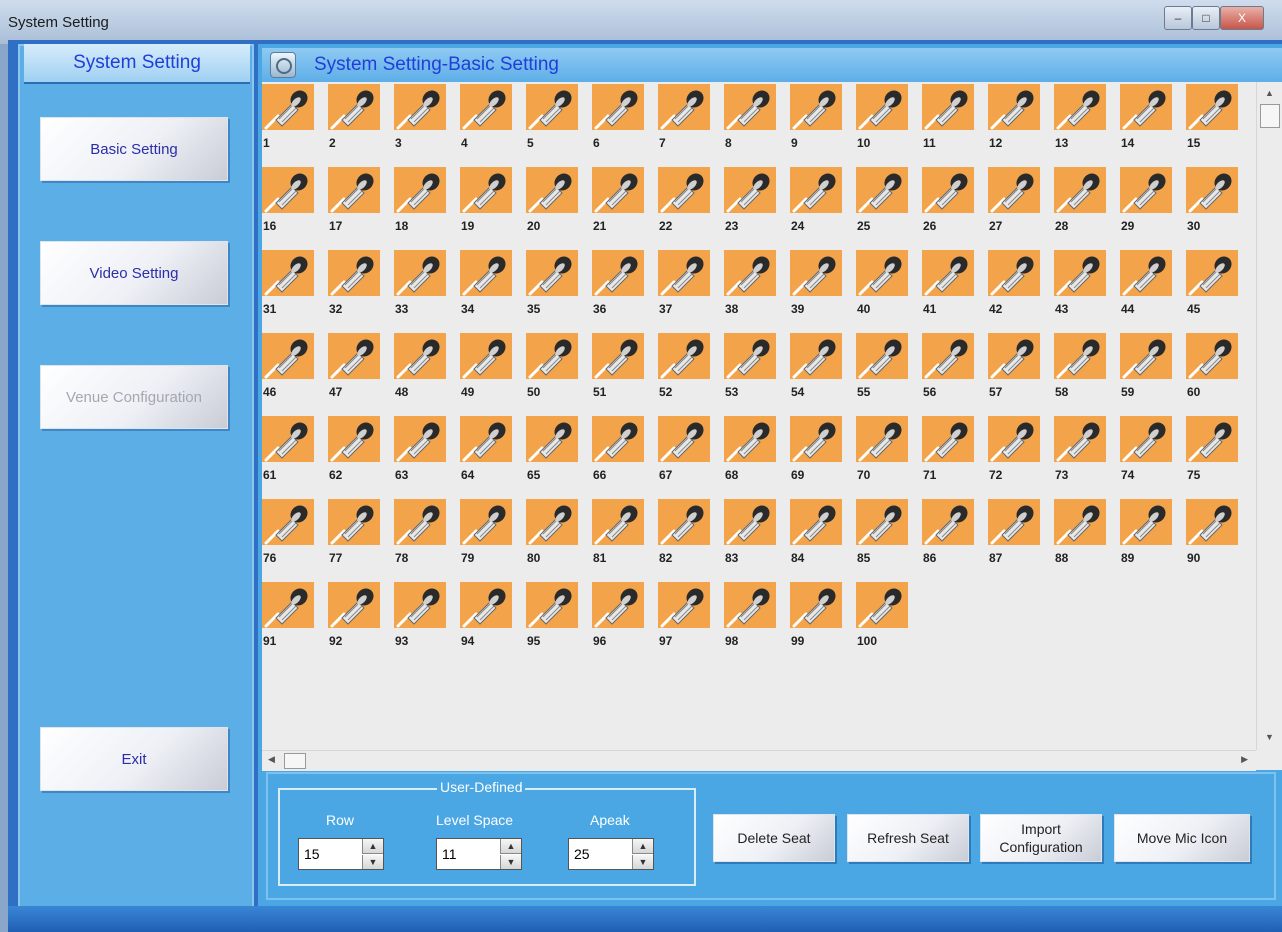 The width and height of the screenshot is (1282, 932). What do you see at coordinates (618, 532) in the screenshot?
I see `seat-81: 81` at bounding box center [618, 532].